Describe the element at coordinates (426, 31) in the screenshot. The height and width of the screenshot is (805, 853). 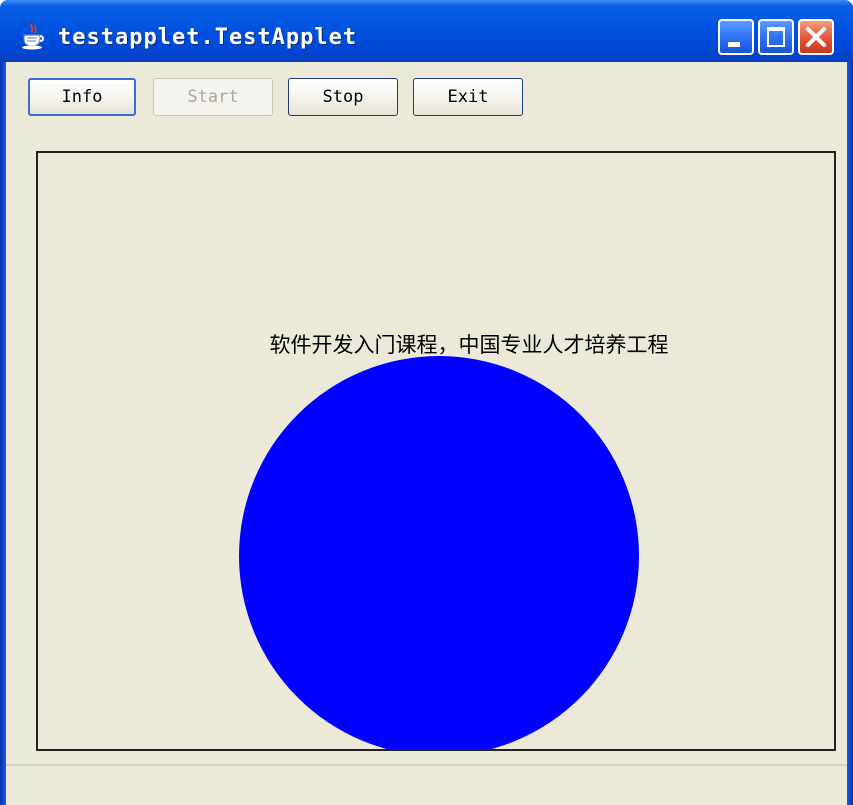
I see `title-bar: testapplet.TestApplet` at that location.